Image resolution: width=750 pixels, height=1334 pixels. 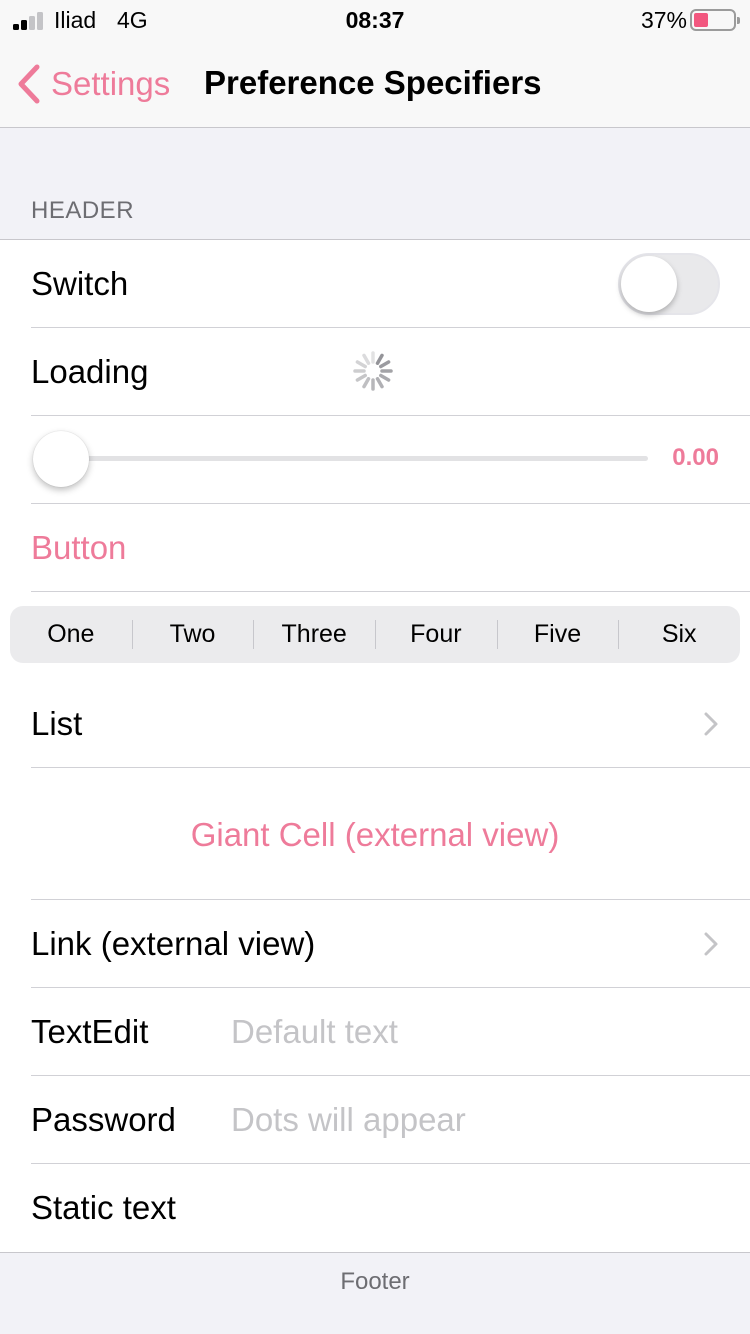 What do you see at coordinates (173, 943) in the screenshot?
I see `link-label: Link (external view)` at bounding box center [173, 943].